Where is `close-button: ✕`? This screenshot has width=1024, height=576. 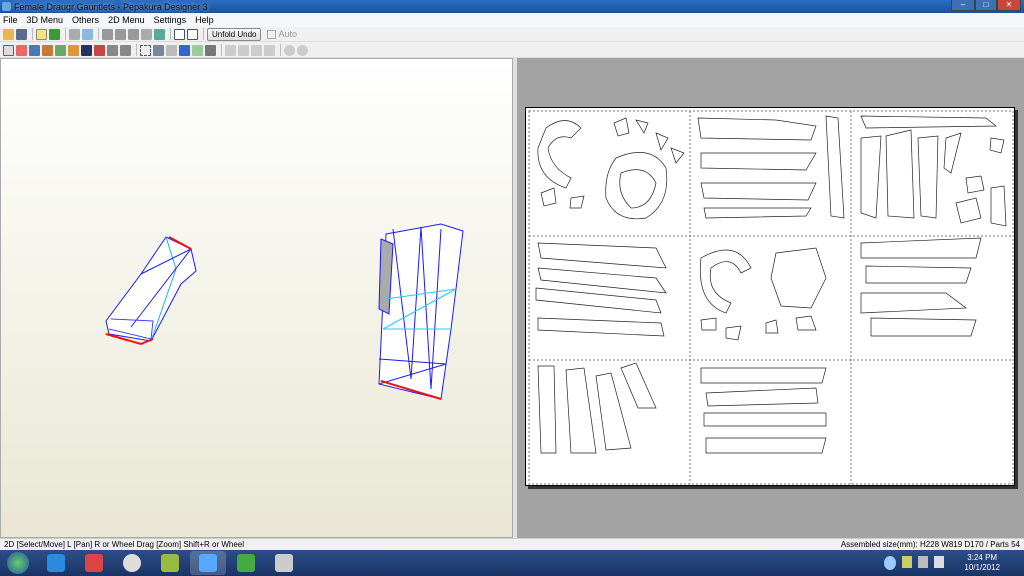
close-button: ✕ is located at coordinates (1009, 5).